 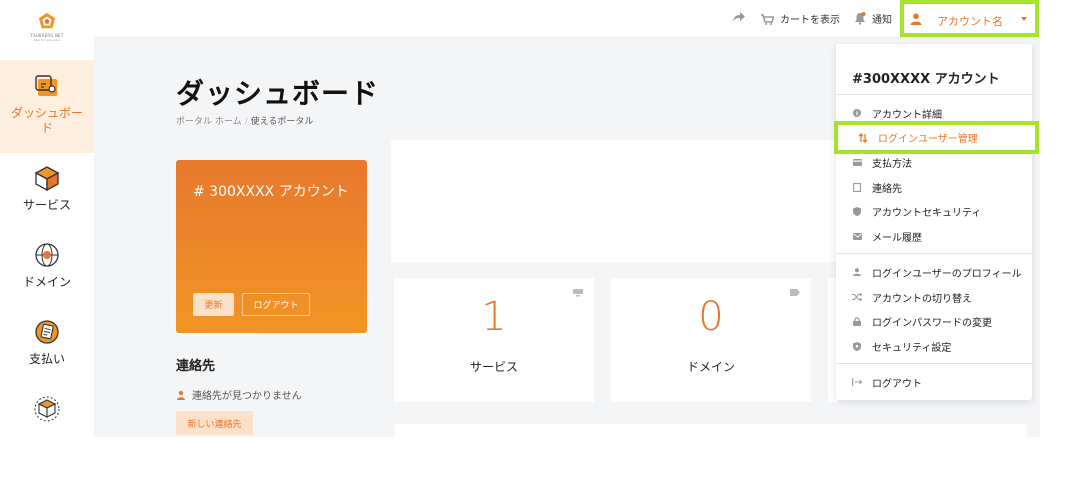 I want to click on menu-item-label: アカウントの切り替え, so click(x=922, y=299).